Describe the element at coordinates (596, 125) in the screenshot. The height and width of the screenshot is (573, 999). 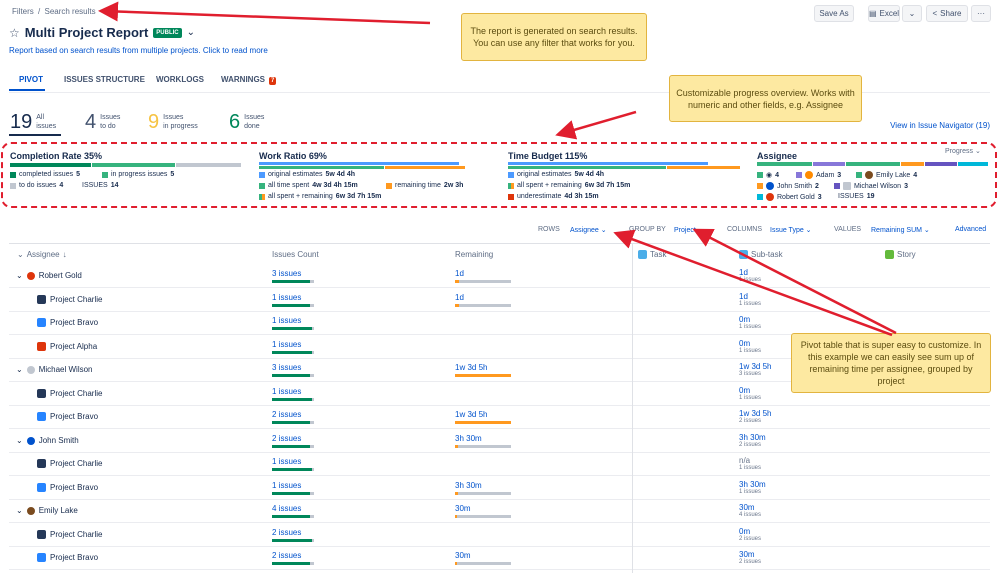
I see `arrow-to-summary` at that location.